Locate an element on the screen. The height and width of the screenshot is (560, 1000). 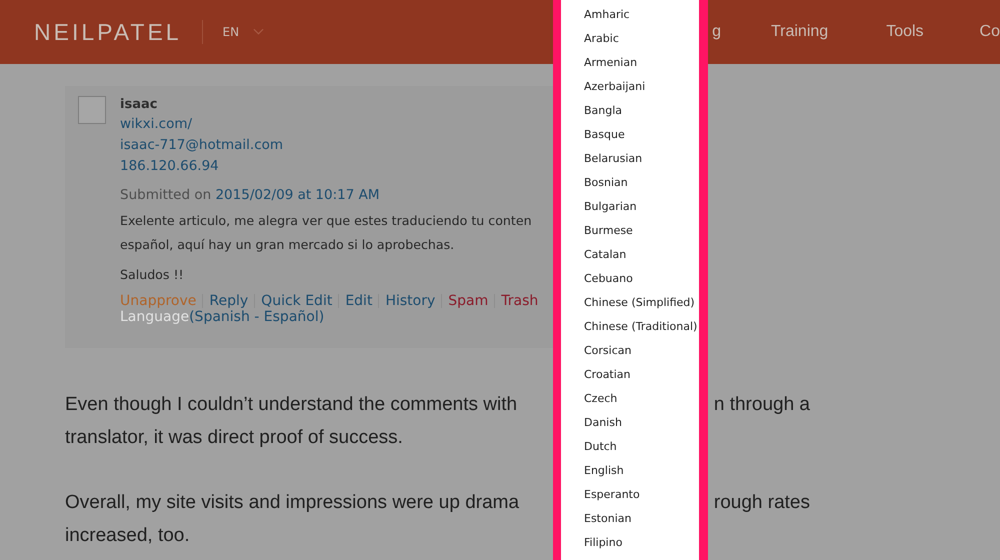
dropdown-option: Chinese (Simplified) is located at coordinates (641, 303).